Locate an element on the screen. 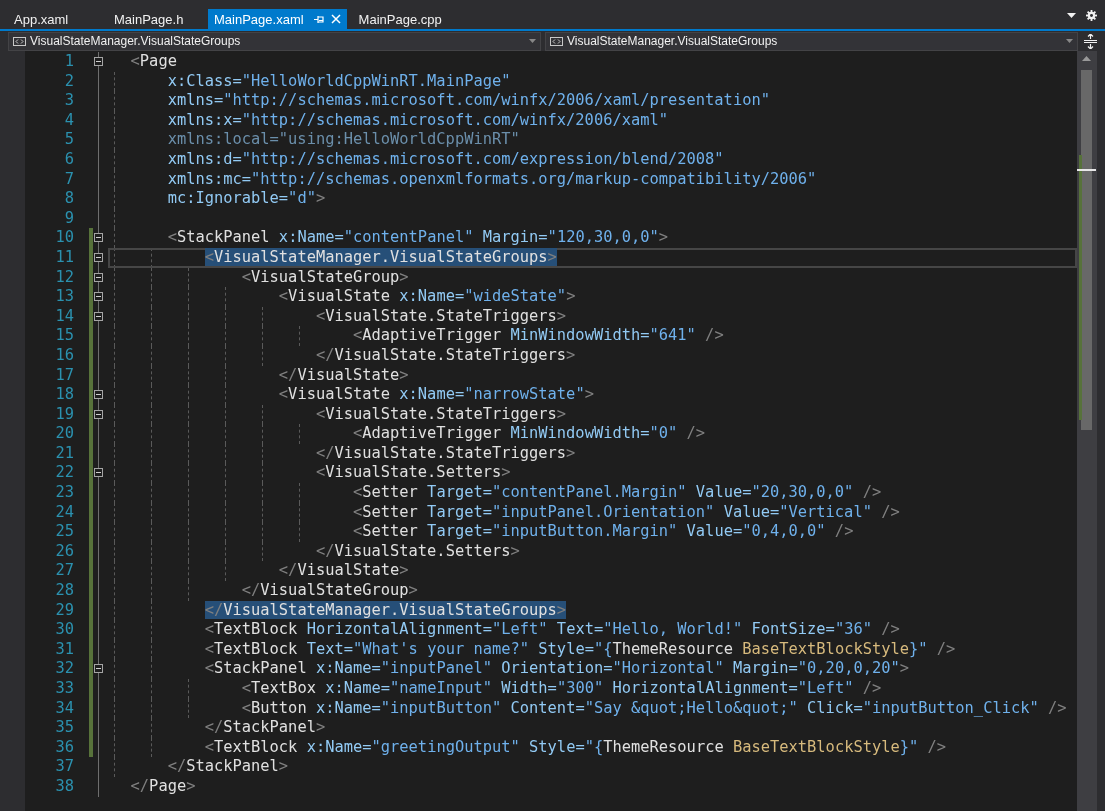  code-line: xmlns="http://schemas.microsoft.com/winfx/2006/xaml/presentation" is located at coordinates (468, 100).